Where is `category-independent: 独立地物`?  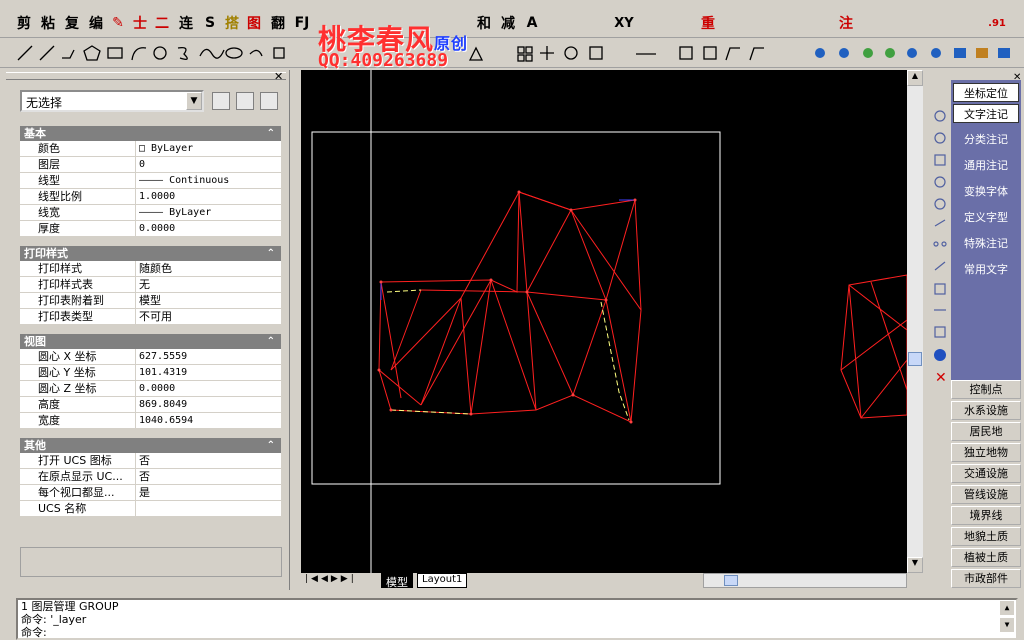
category-independent: 独立地物 is located at coordinates (986, 452).